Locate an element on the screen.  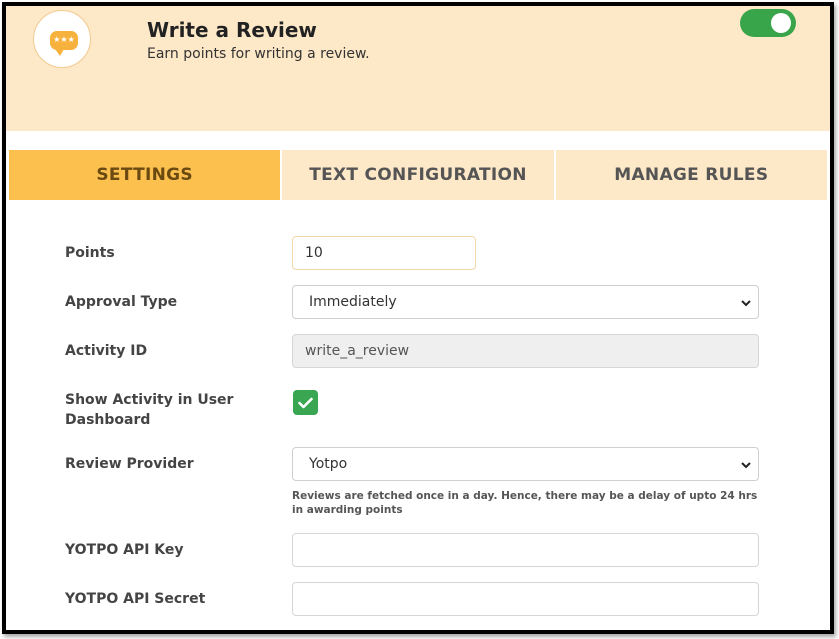
tab-settings: SETTINGS is located at coordinates (145, 175).